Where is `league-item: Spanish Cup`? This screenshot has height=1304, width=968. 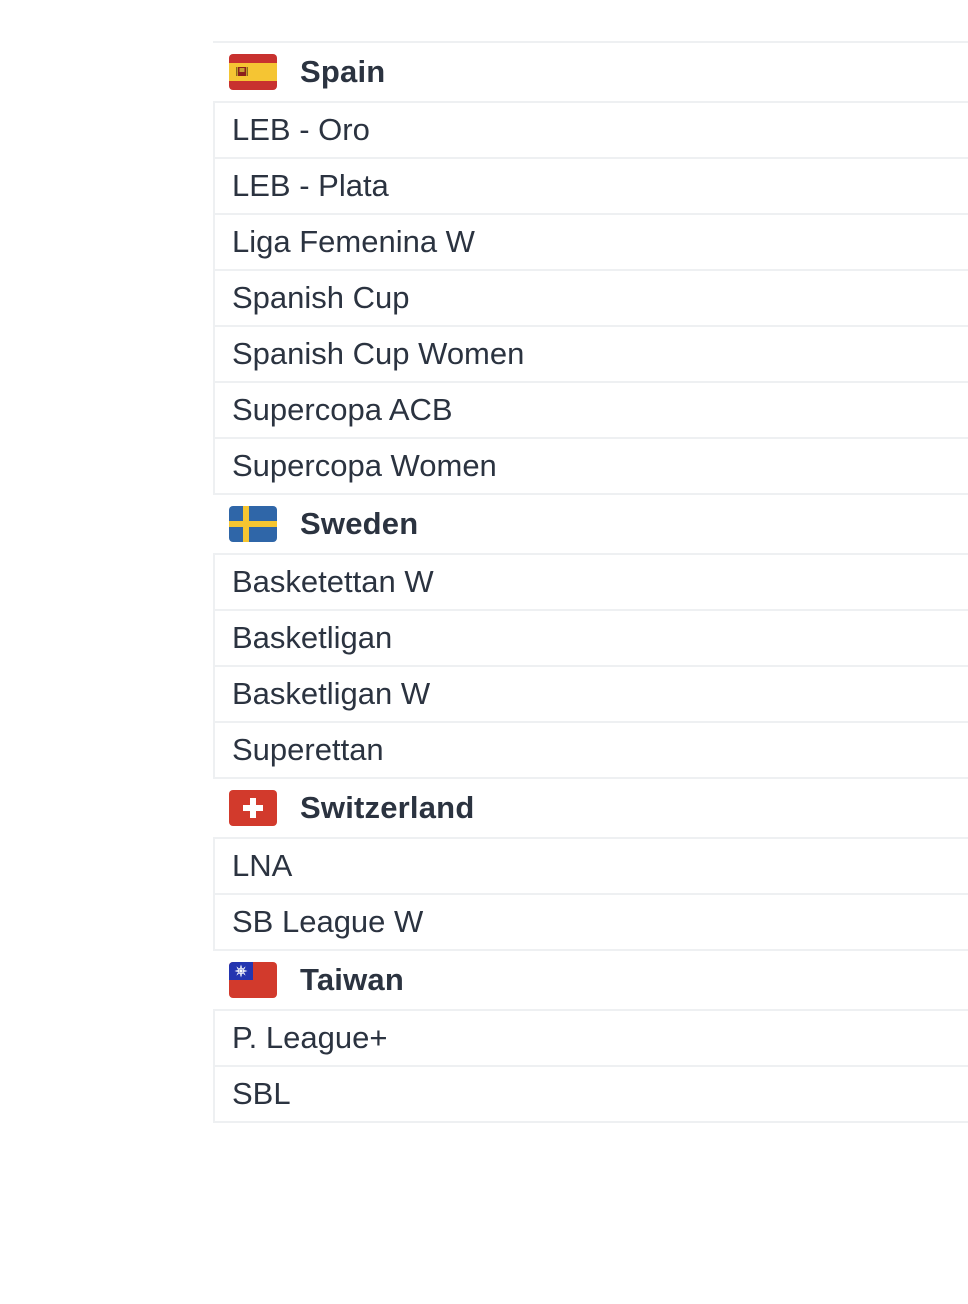
league-item: Spanish Cup is located at coordinates (590, 299).